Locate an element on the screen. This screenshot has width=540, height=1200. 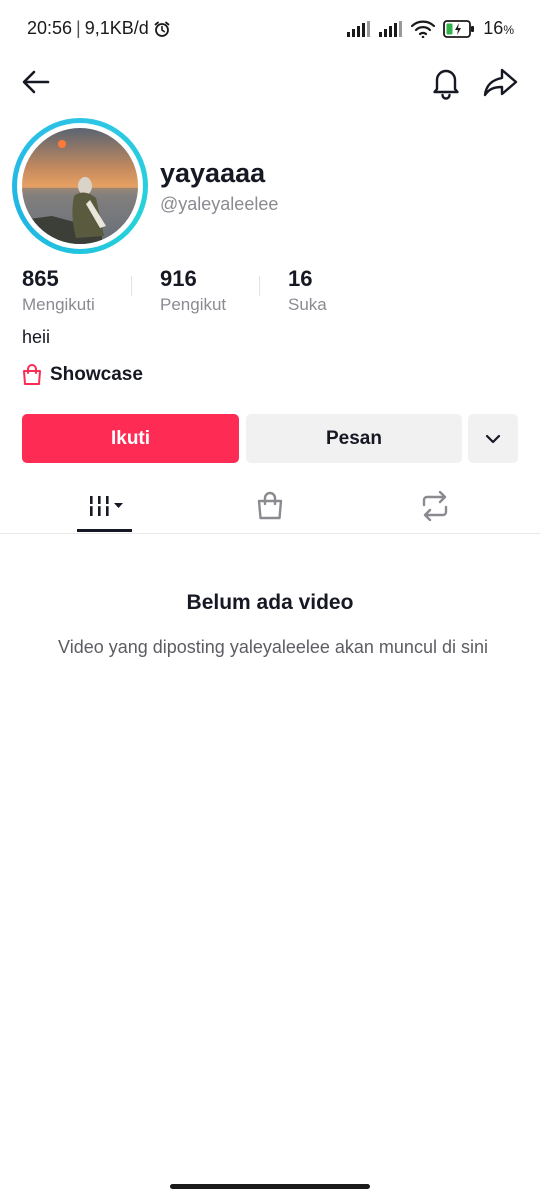
avatar-border is located at coordinates (80, 186).